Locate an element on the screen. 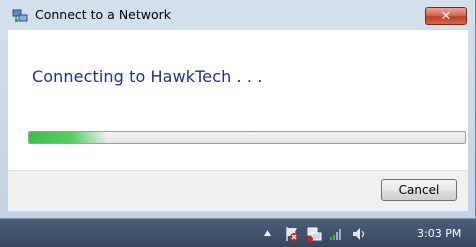 The height and width of the screenshot is (247, 476). taskbar-clock: 3:03 PM is located at coordinates (439, 233).